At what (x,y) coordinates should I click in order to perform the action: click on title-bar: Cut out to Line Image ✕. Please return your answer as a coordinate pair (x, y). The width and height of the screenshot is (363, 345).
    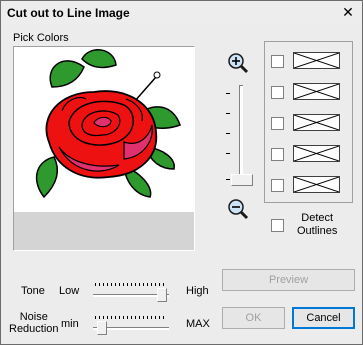
    Looking at the image, I should click on (181, 13).